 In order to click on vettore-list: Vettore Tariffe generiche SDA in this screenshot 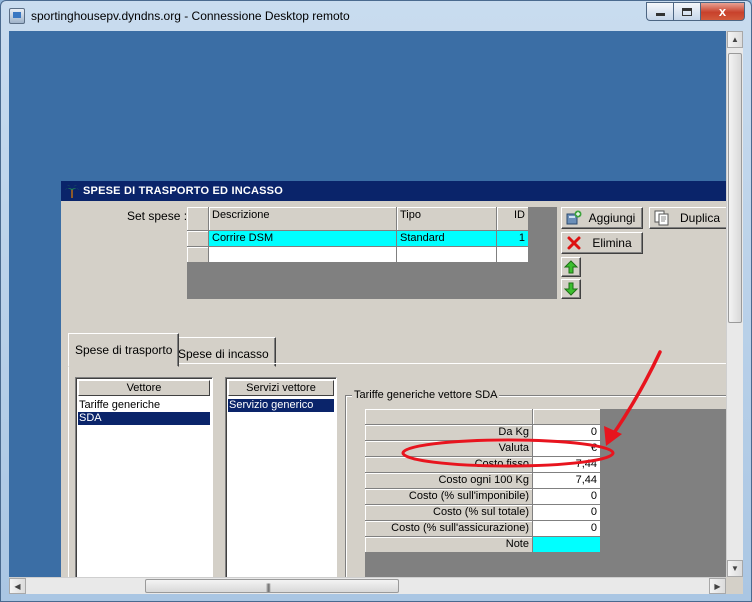, I will do `click(144, 485)`.